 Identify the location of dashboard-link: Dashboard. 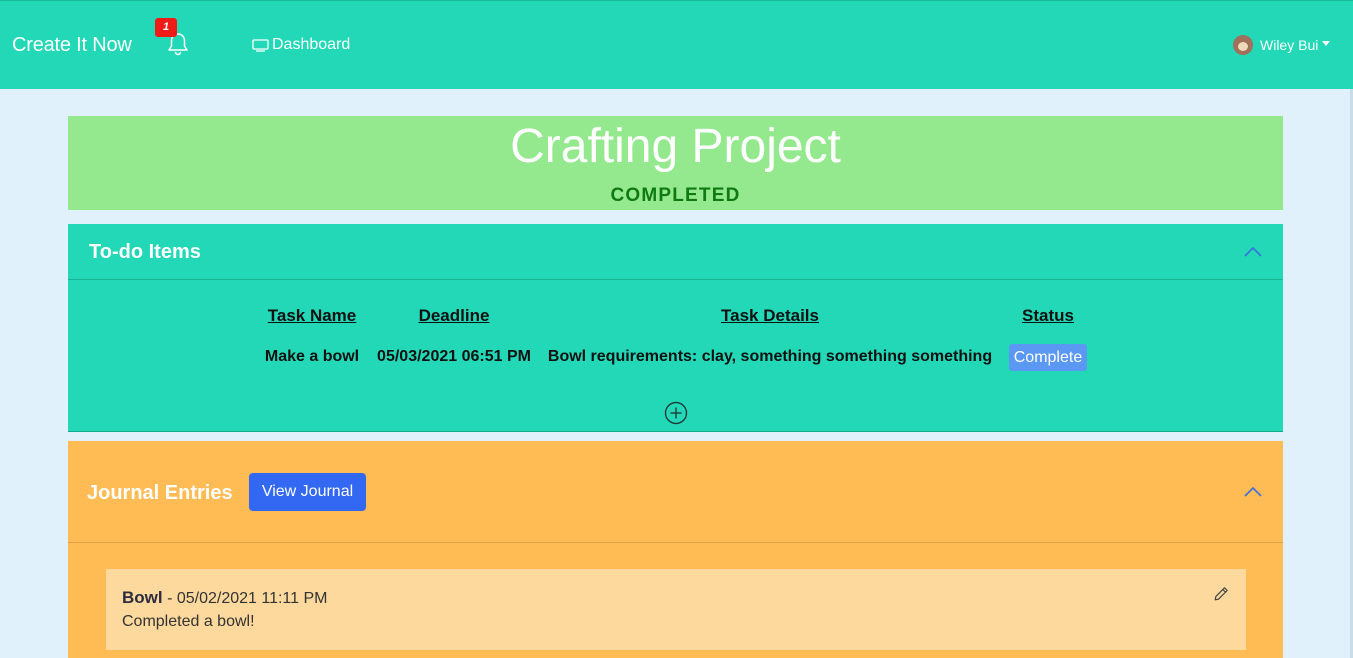
(301, 45).